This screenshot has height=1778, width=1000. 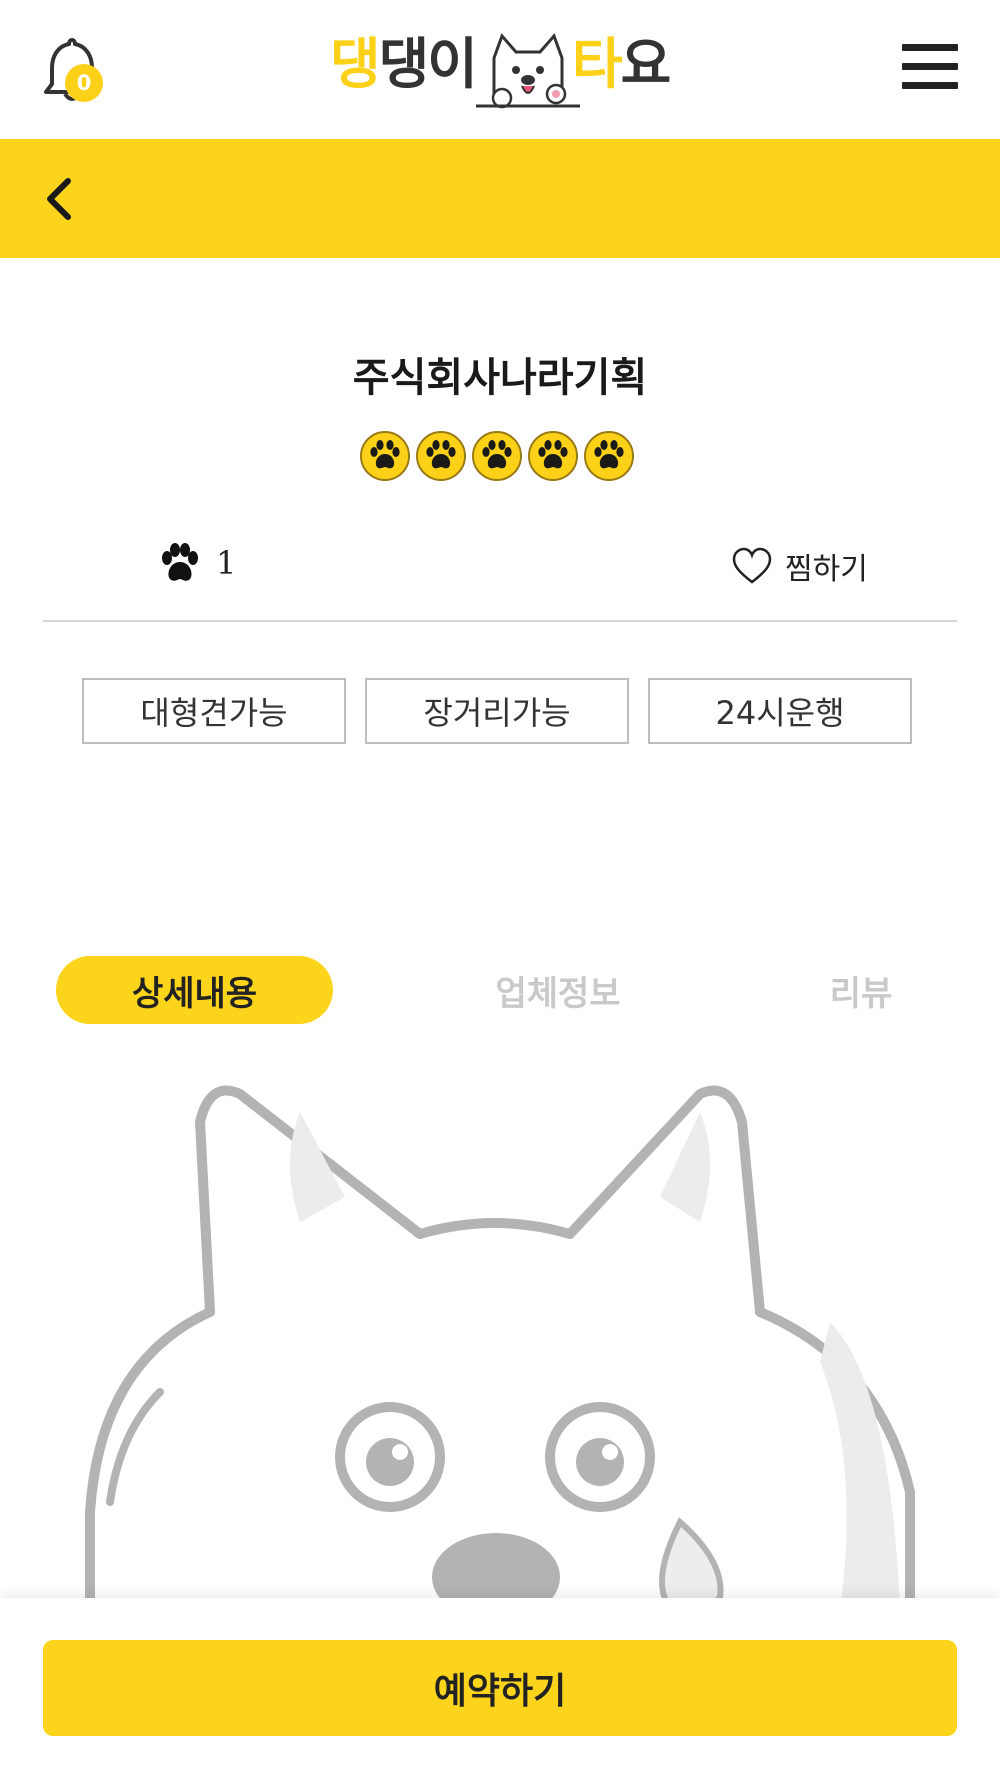 I want to click on bottom-action-bar: 예약하기, so click(x=500, y=1688).